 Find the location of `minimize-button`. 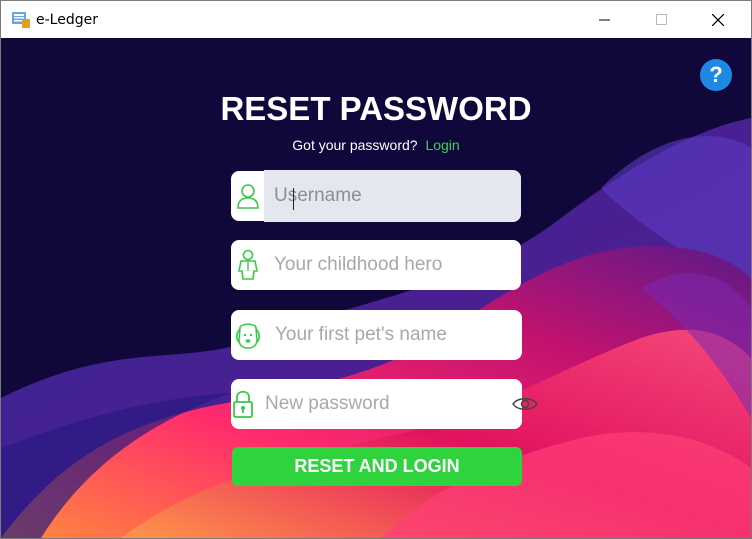

minimize-button is located at coordinates (604, 19).